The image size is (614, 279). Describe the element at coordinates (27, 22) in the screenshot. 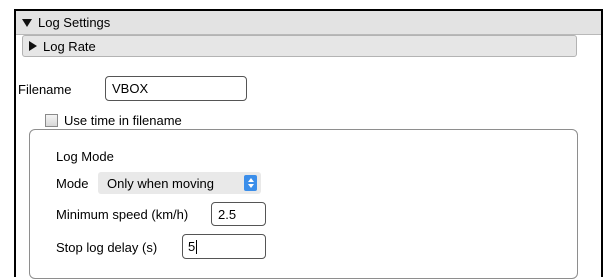

I see `triangle-down-icon` at that location.